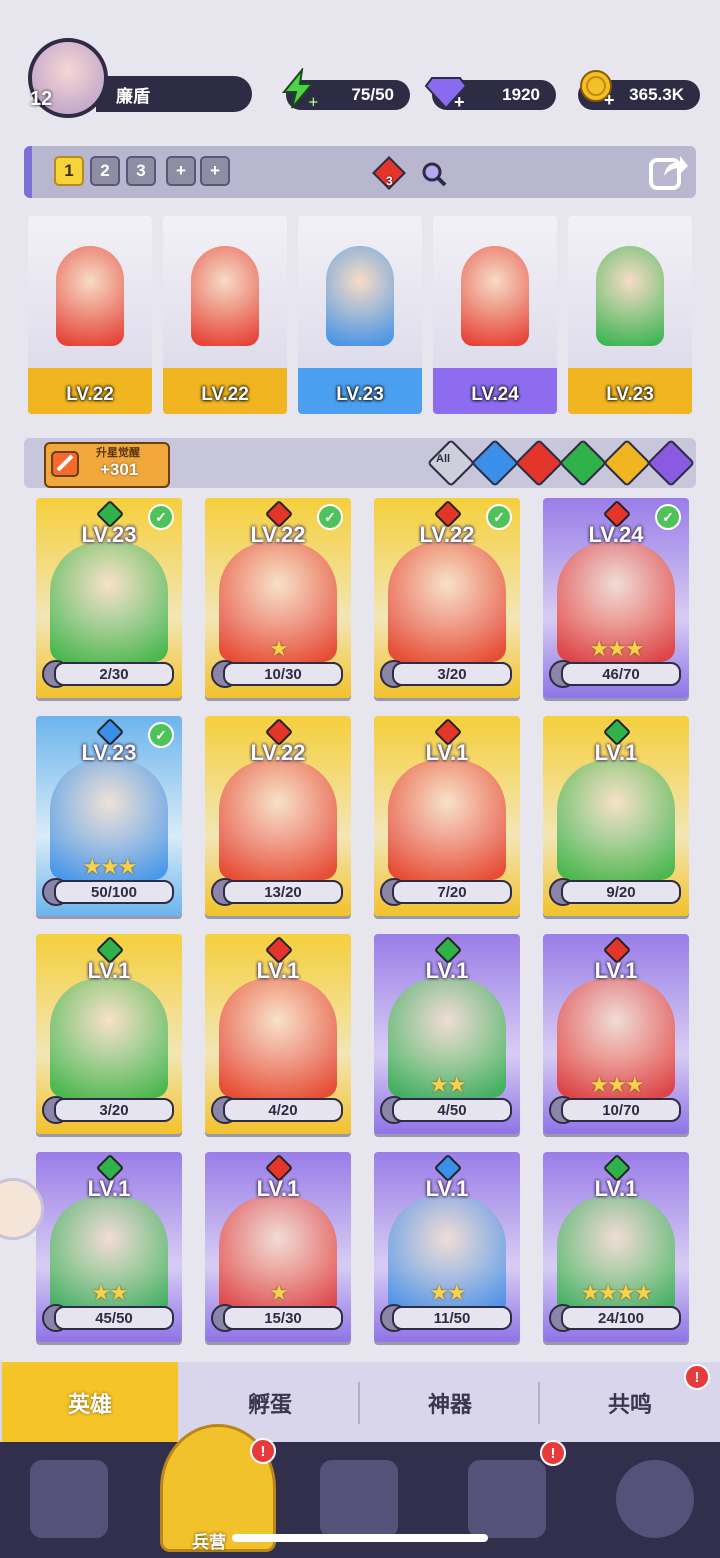  Describe the element at coordinates (621, 674) in the screenshot. I see `shard-progress: 46/70` at that location.